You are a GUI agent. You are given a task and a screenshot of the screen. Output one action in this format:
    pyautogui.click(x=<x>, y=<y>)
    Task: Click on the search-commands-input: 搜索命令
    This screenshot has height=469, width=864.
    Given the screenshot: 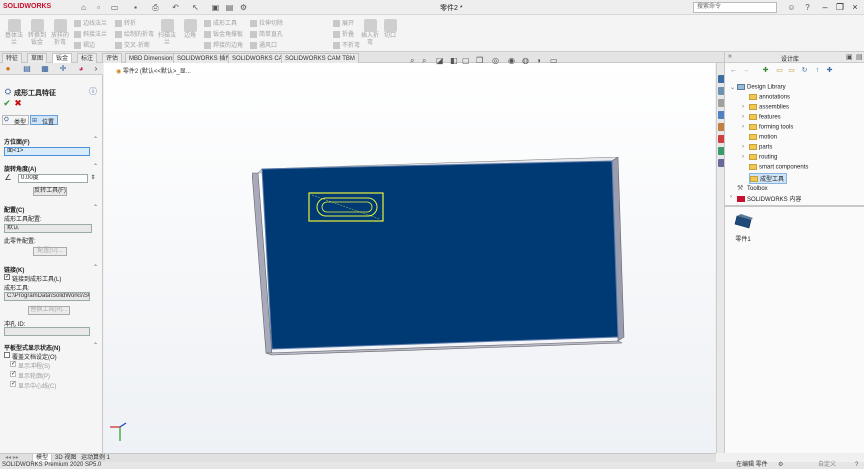 What is the action you would take?
    pyautogui.click(x=735, y=7)
    